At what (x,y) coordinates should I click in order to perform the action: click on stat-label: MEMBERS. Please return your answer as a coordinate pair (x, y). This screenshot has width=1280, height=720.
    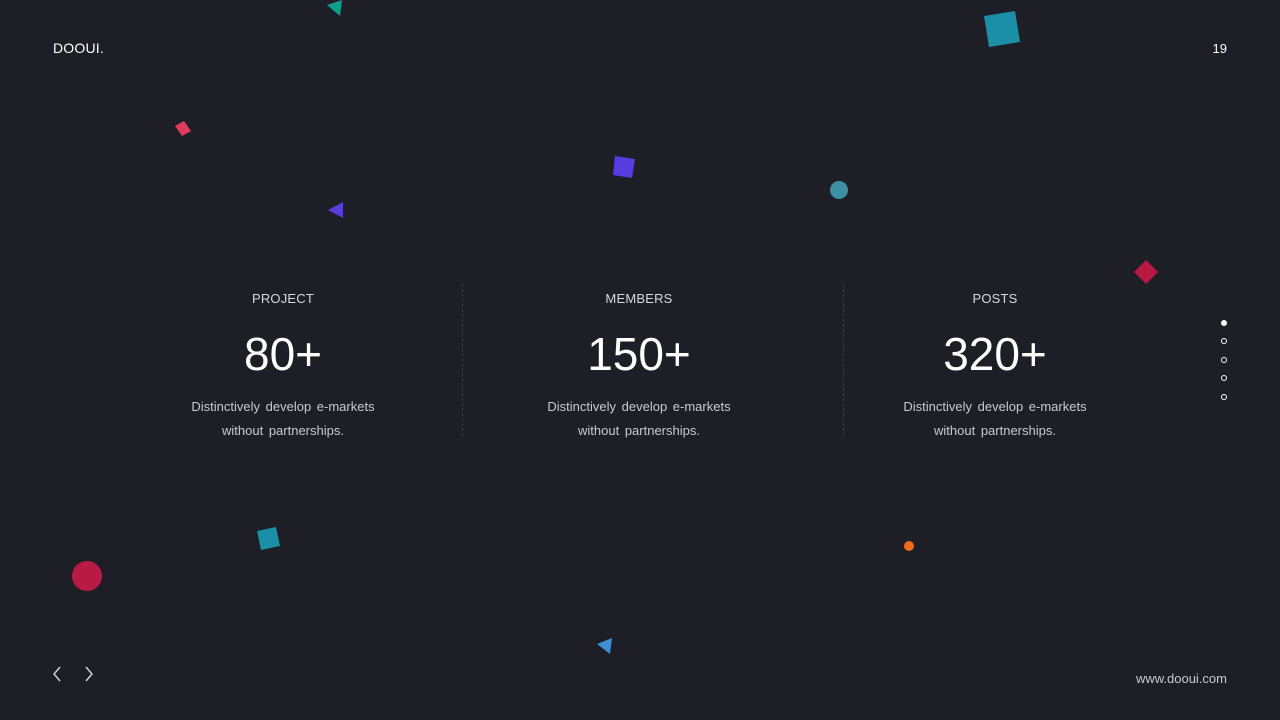
    Looking at the image, I should click on (639, 298).